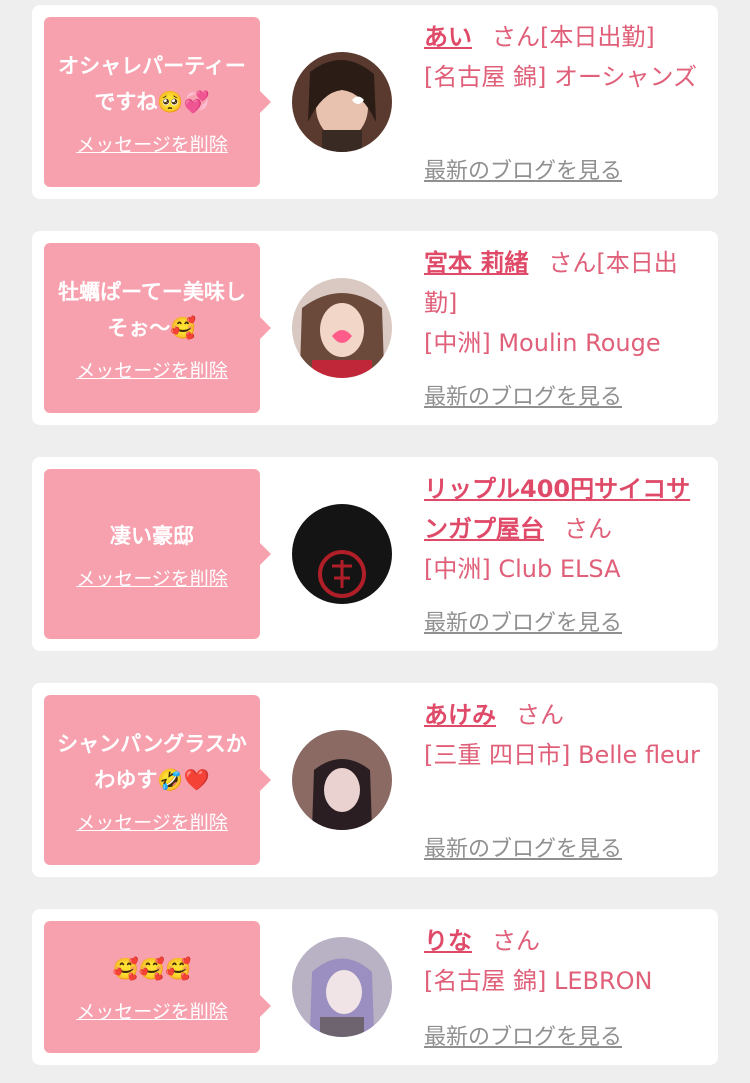 The height and width of the screenshot is (1083, 750). Describe the element at coordinates (152, 535) in the screenshot. I see `message-text: 凄い豪邸` at that location.